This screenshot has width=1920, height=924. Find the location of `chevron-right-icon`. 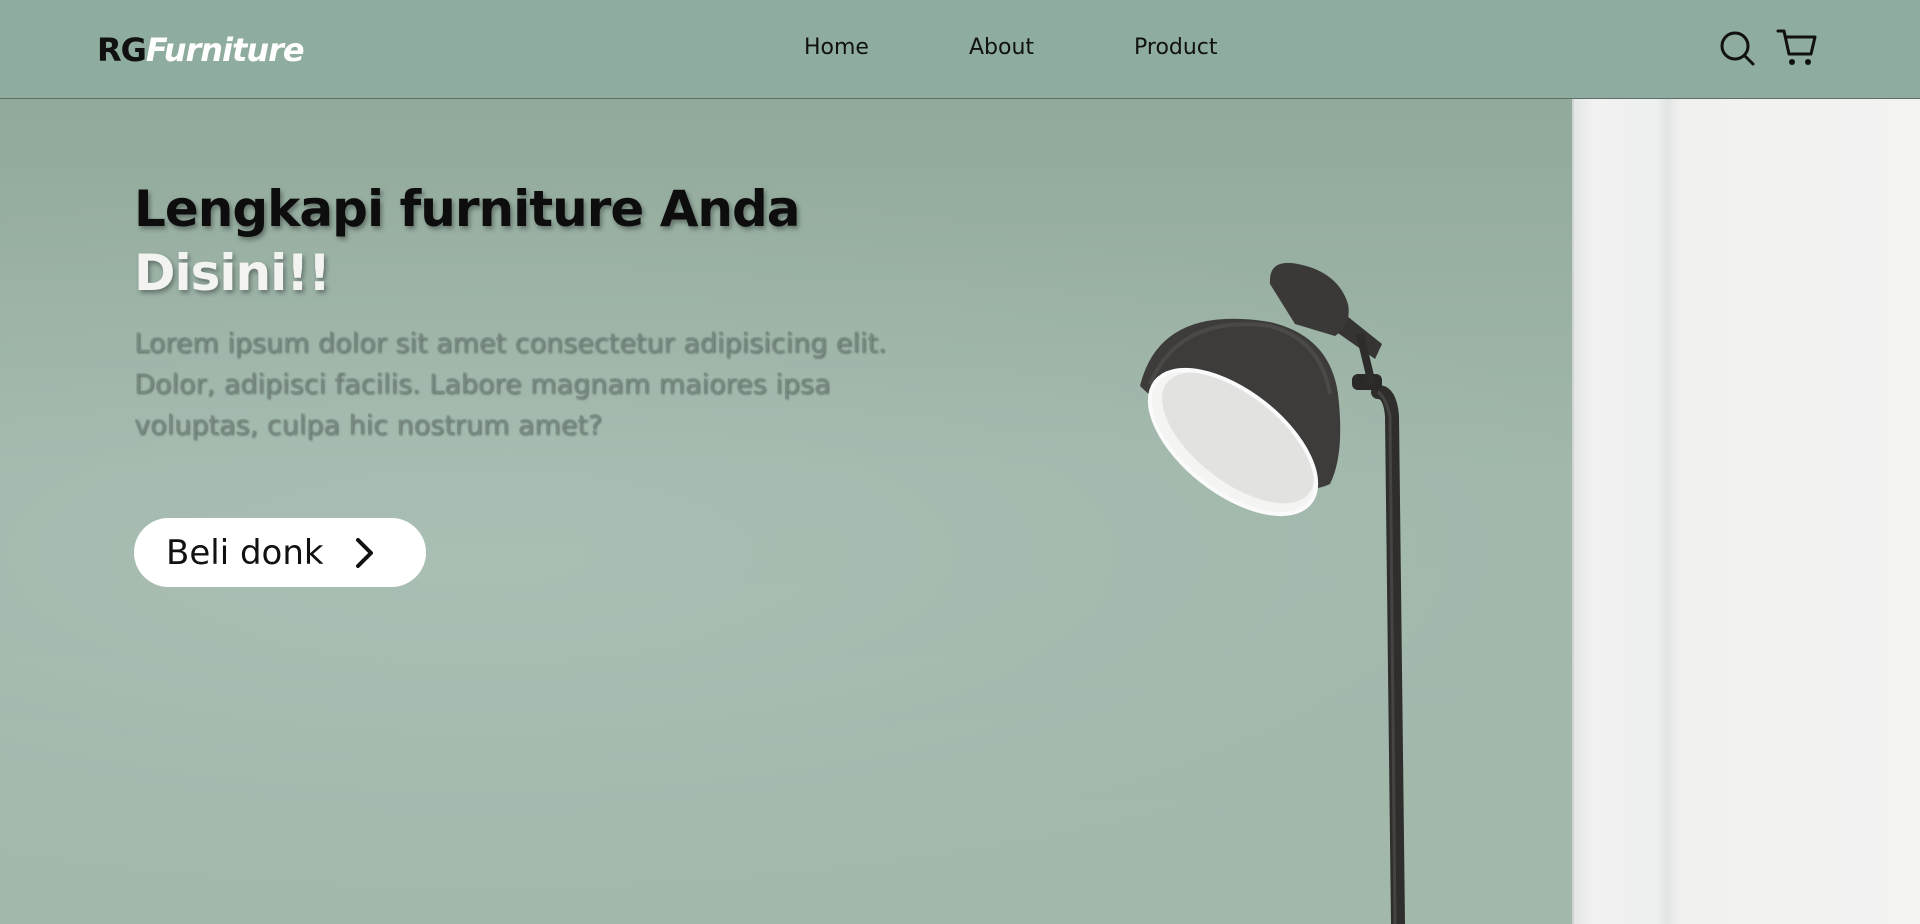

chevron-right-icon is located at coordinates (364, 552).